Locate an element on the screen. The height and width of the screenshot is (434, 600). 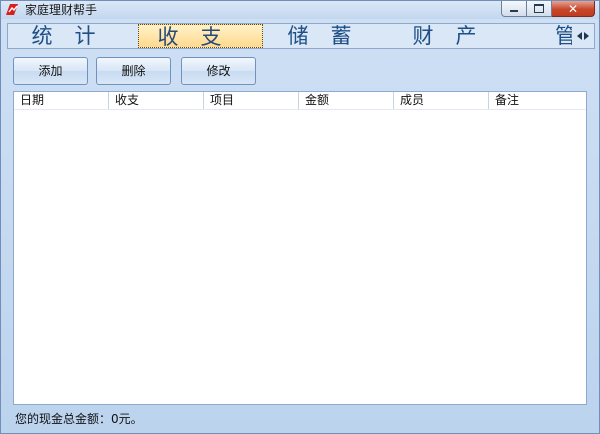
window-controls: ✕ is located at coordinates (548, 9).